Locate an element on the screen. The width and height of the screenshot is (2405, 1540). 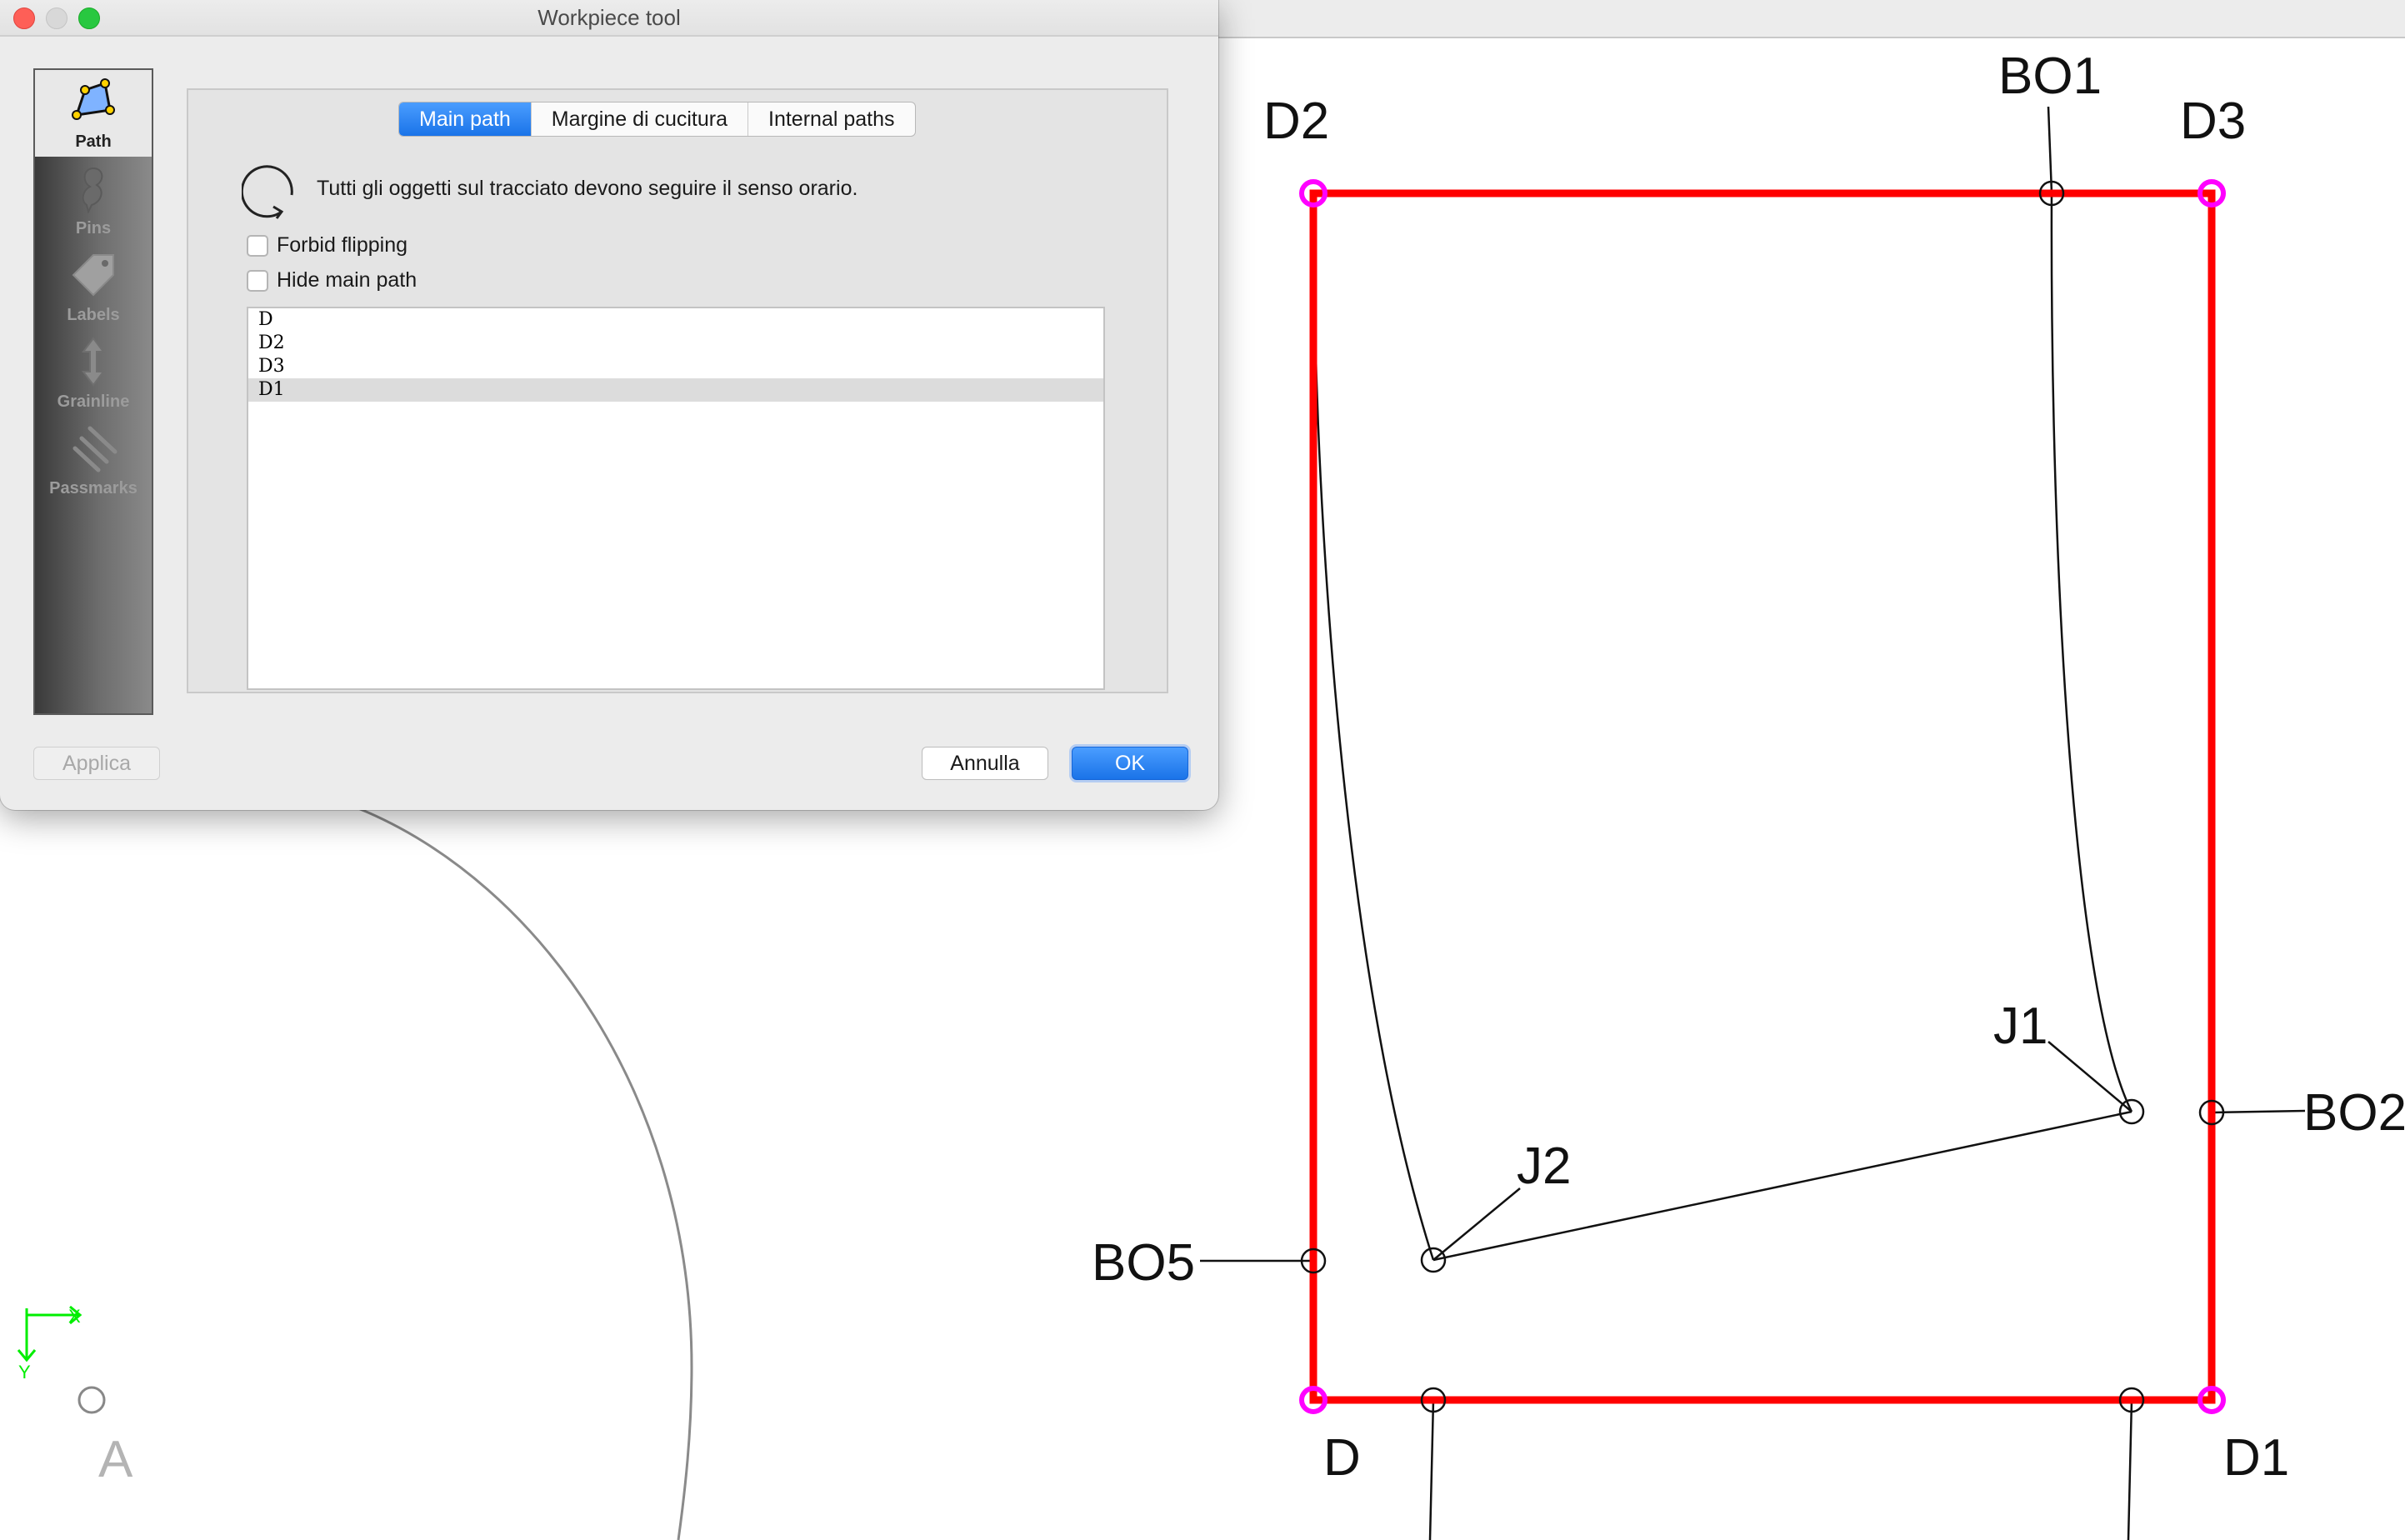
sidebar-item-path: Path is located at coordinates (93, 113).